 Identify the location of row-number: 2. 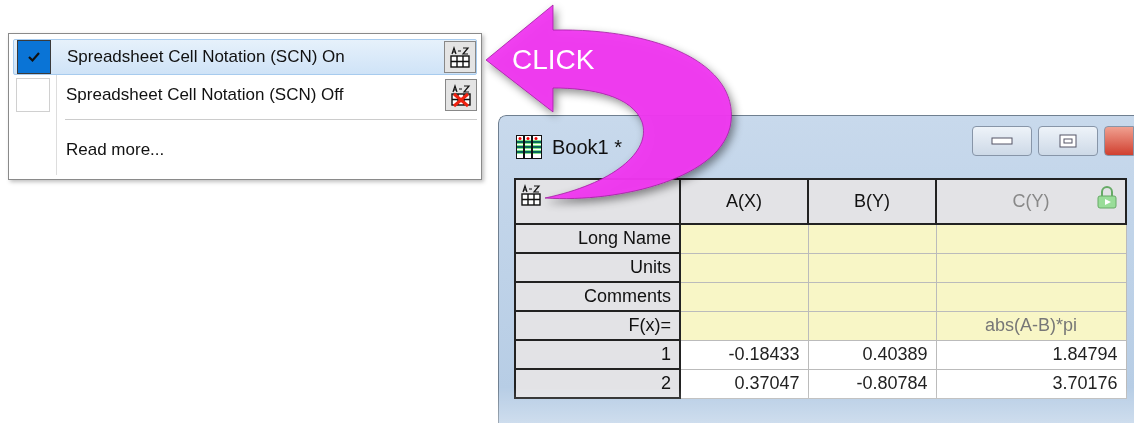
(597, 383).